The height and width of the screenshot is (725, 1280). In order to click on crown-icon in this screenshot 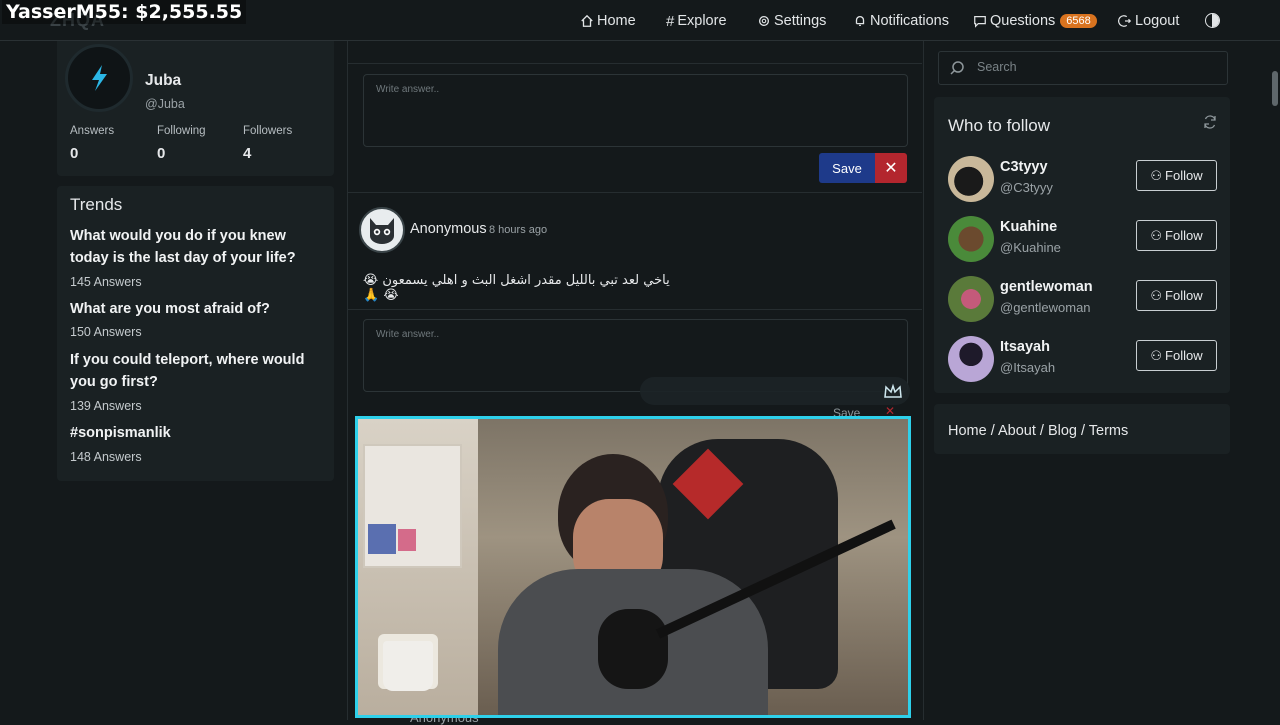, I will do `click(893, 391)`.